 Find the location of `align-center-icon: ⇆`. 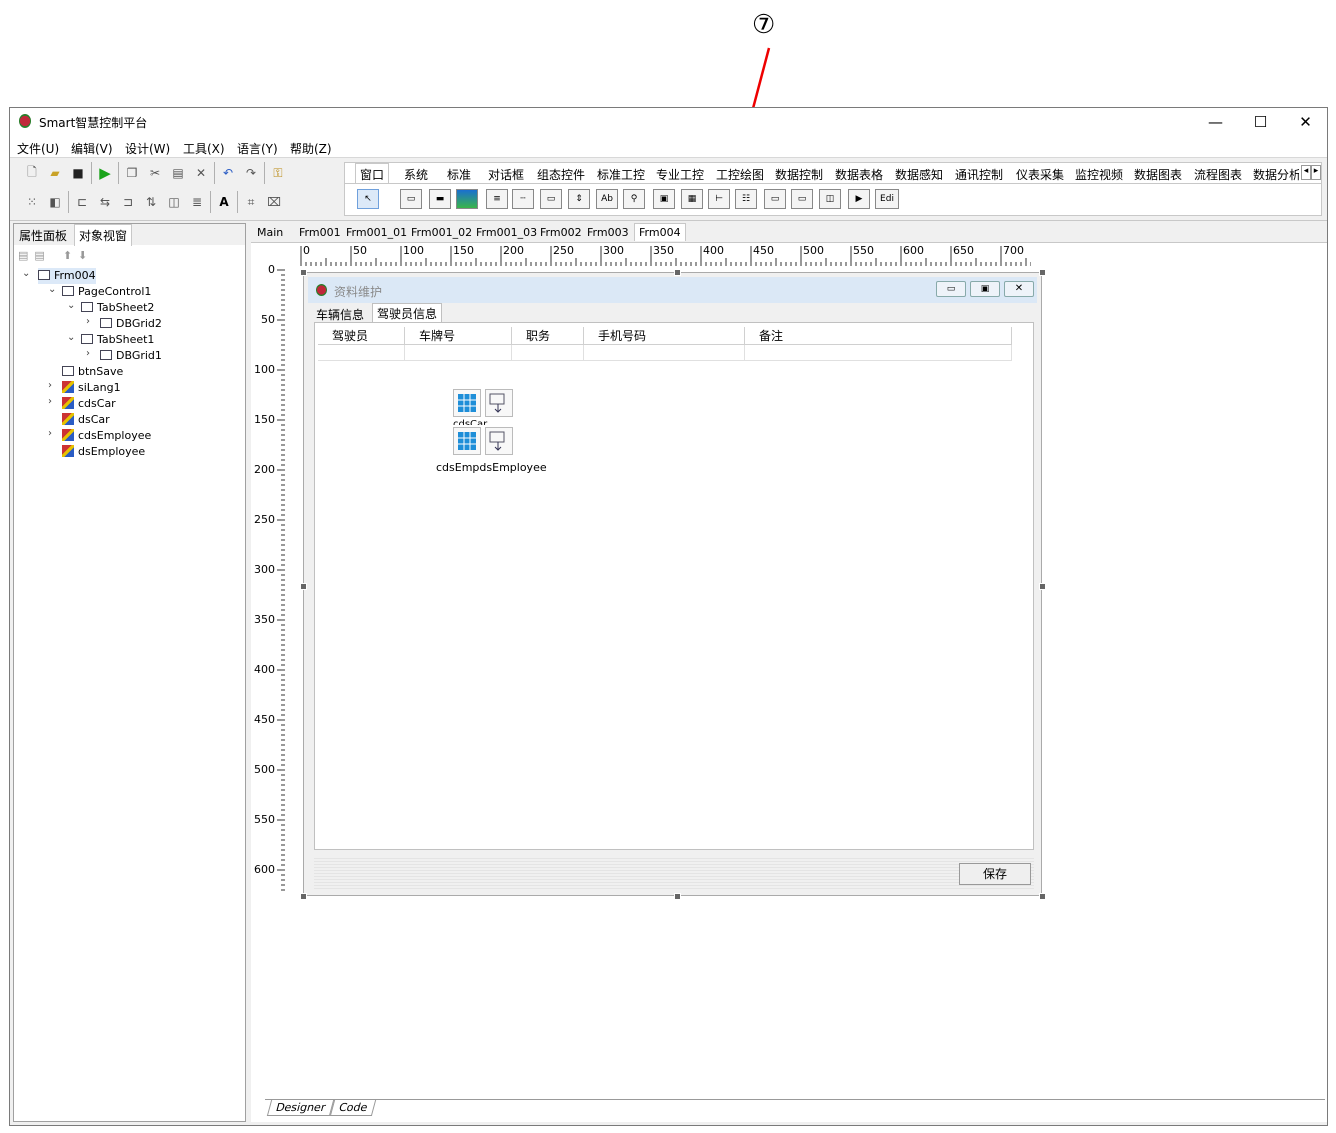

align-center-icon: ⇆ is located at coordinates (105, 202).